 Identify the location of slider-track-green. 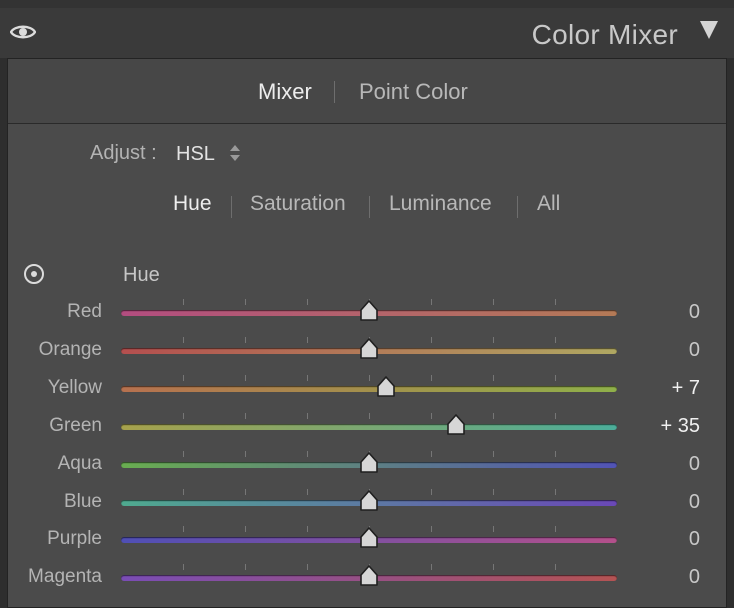
(369, 427).